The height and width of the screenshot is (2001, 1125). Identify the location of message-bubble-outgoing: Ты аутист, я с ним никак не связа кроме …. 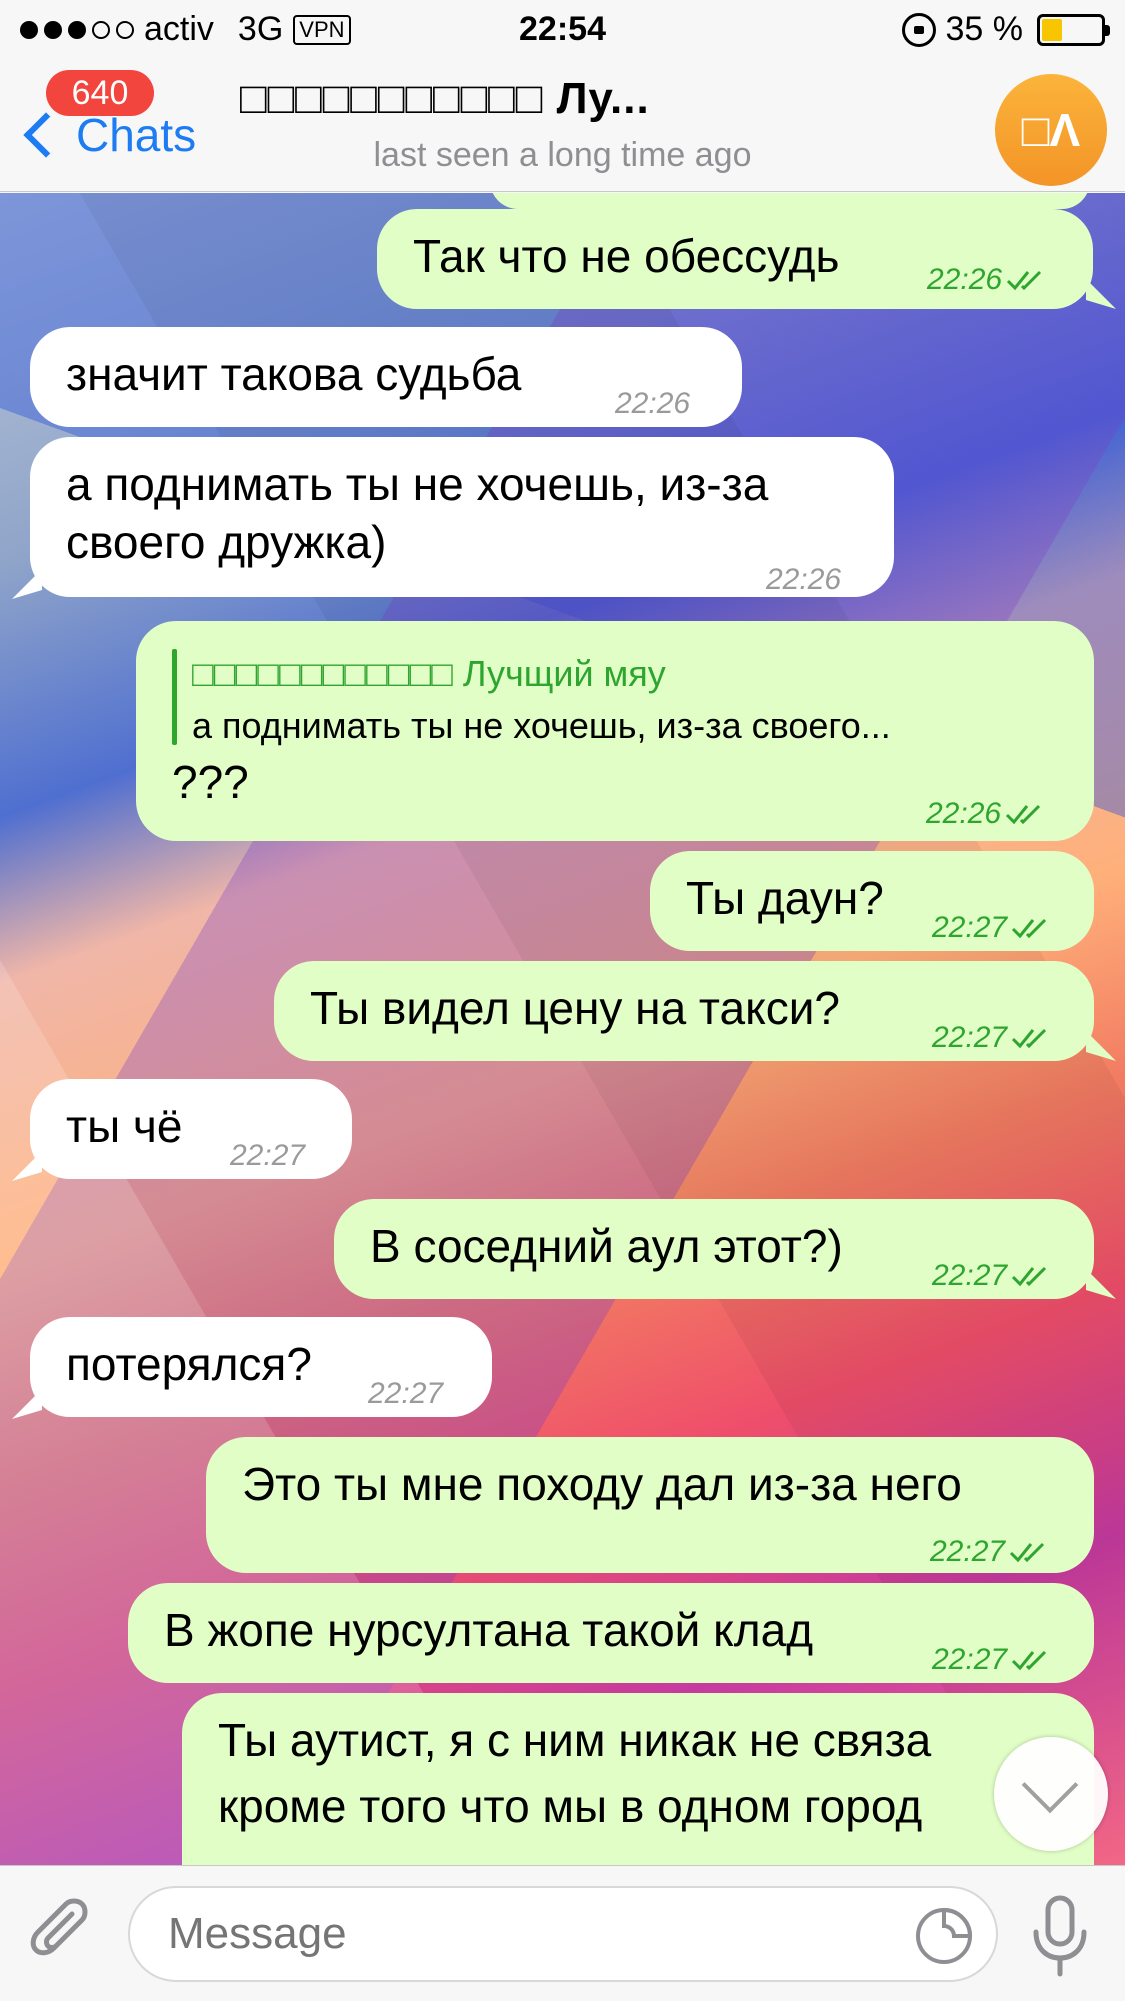
(638, 1779).